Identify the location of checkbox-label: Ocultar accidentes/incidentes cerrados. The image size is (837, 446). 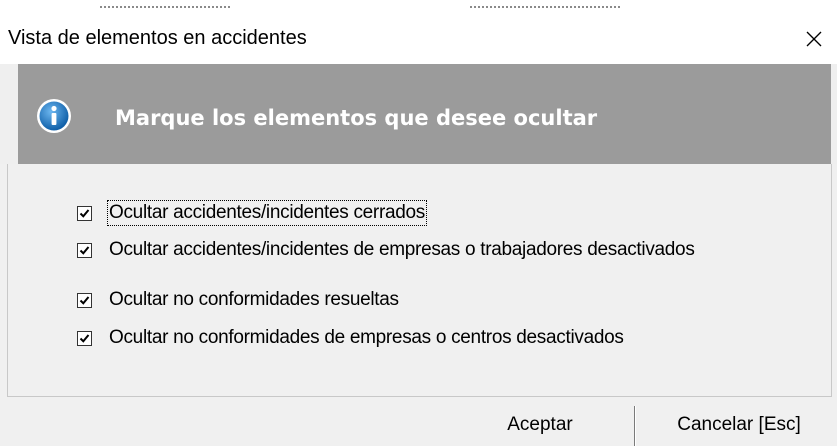
(267, 213).